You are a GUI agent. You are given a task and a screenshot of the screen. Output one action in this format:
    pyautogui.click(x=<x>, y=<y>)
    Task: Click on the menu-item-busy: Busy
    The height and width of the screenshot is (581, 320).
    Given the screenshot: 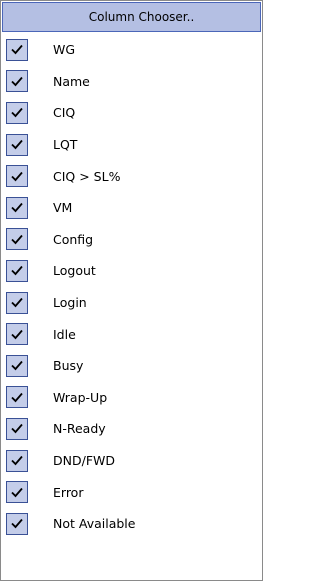 What is the action you would take?
    pyautogui.click(x=131, y=366)
    